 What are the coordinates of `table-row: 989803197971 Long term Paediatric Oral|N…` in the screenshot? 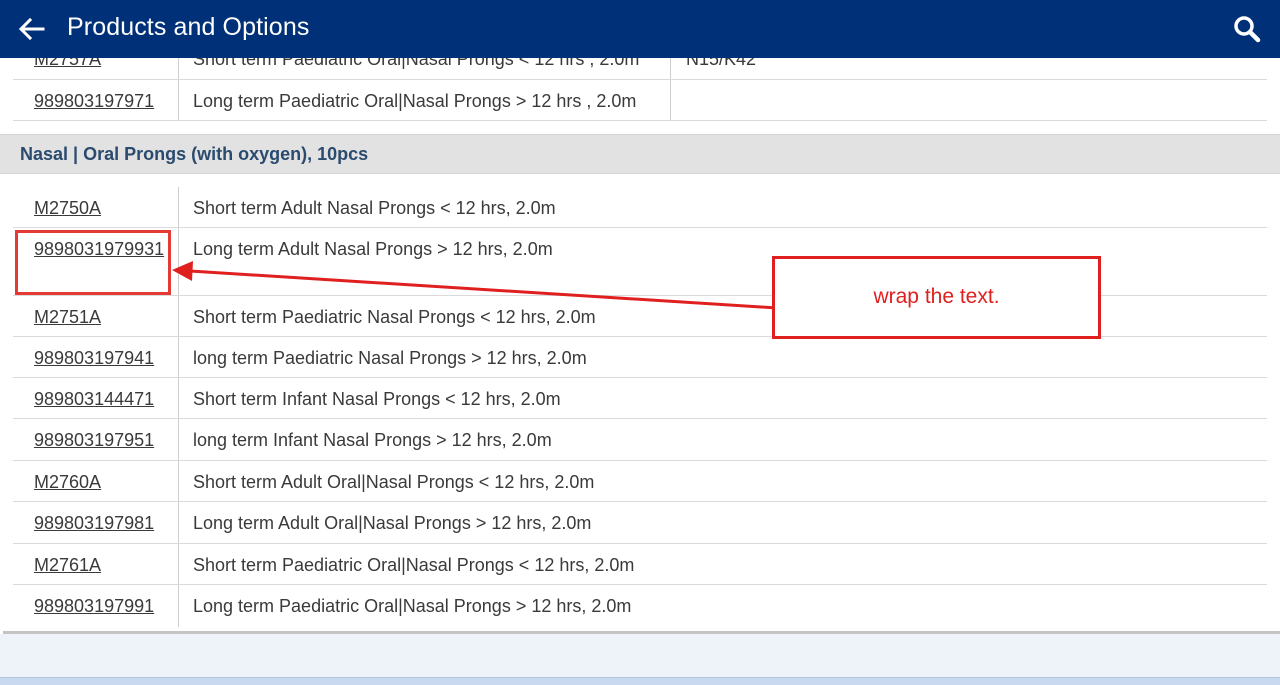 It's located at (640, 100).